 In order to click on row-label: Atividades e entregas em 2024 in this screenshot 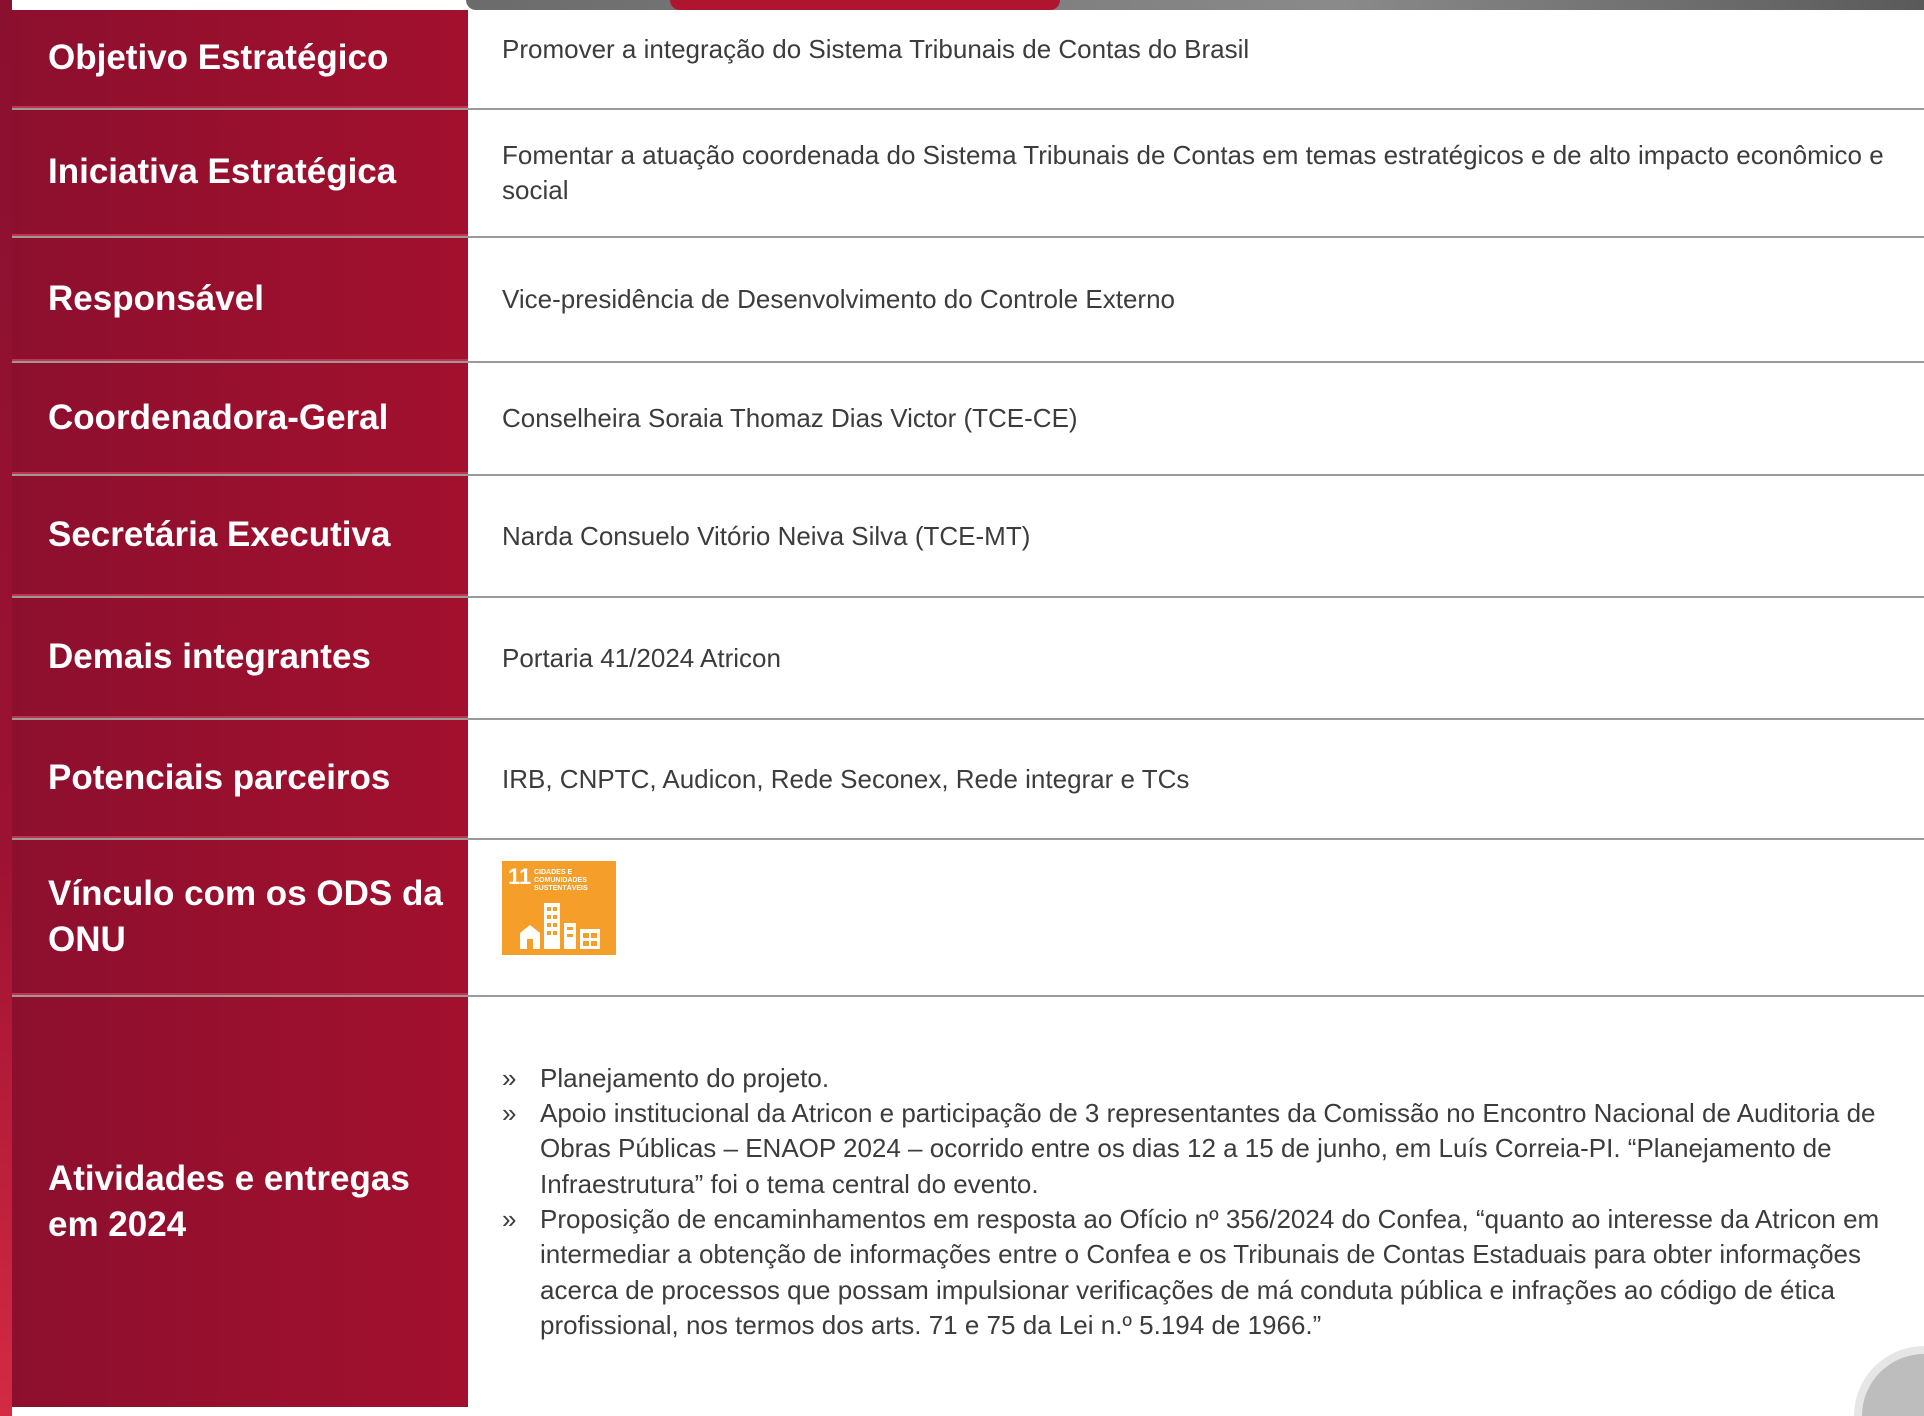, I will do `click(240, 1202)`.